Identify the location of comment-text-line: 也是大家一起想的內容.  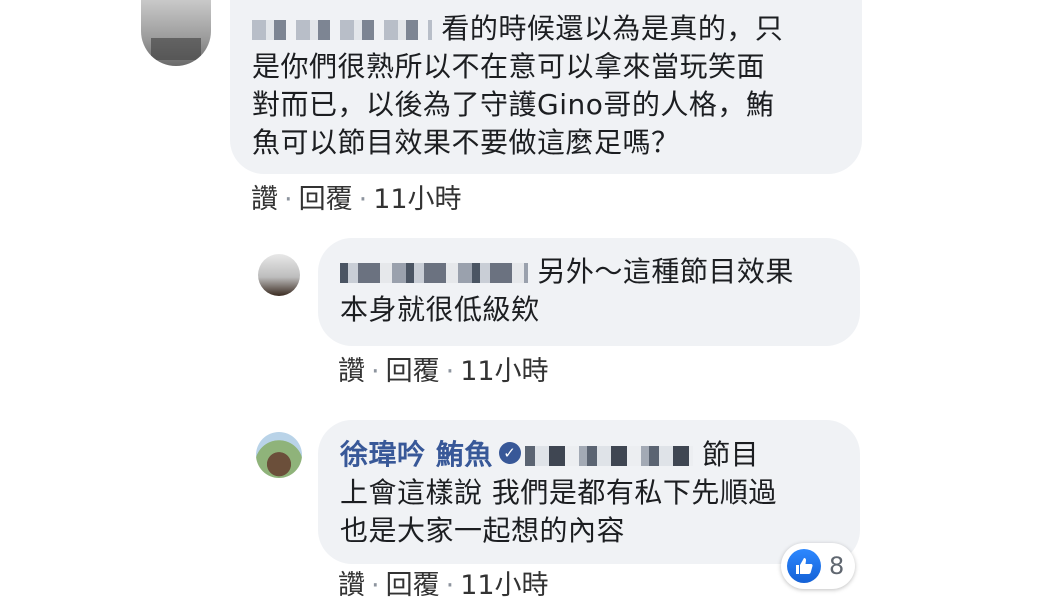
(483, 530).